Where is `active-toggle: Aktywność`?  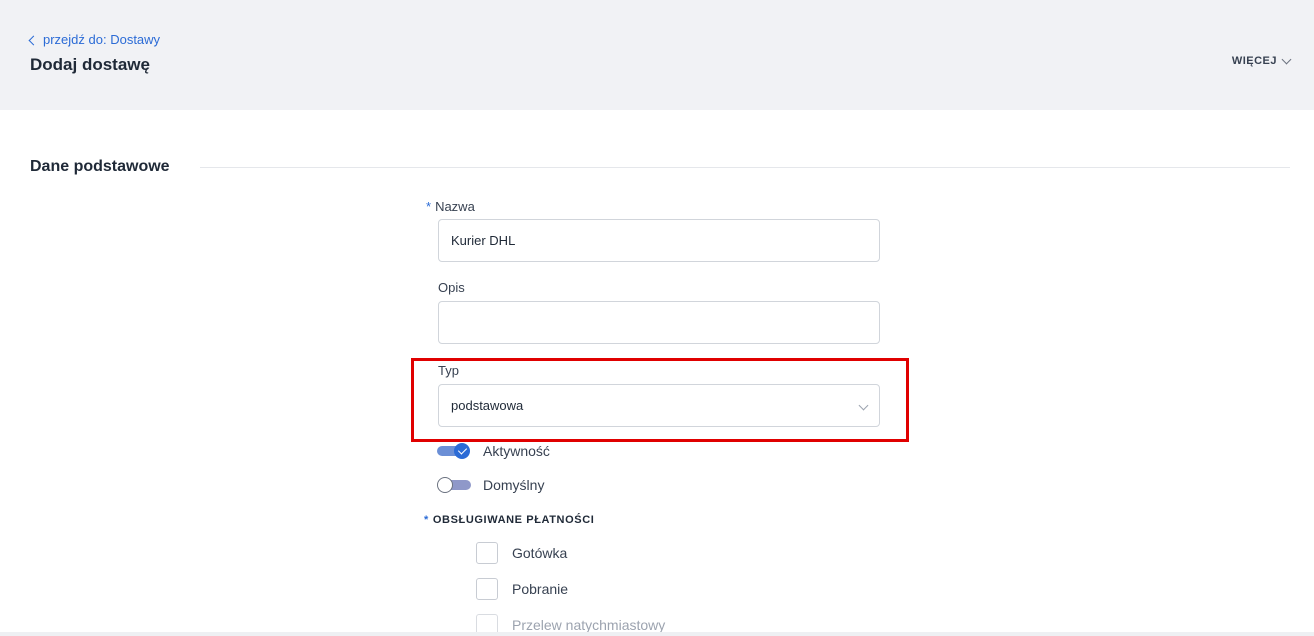 active-toggle: Aktywność is located at coordinates (493, 451).